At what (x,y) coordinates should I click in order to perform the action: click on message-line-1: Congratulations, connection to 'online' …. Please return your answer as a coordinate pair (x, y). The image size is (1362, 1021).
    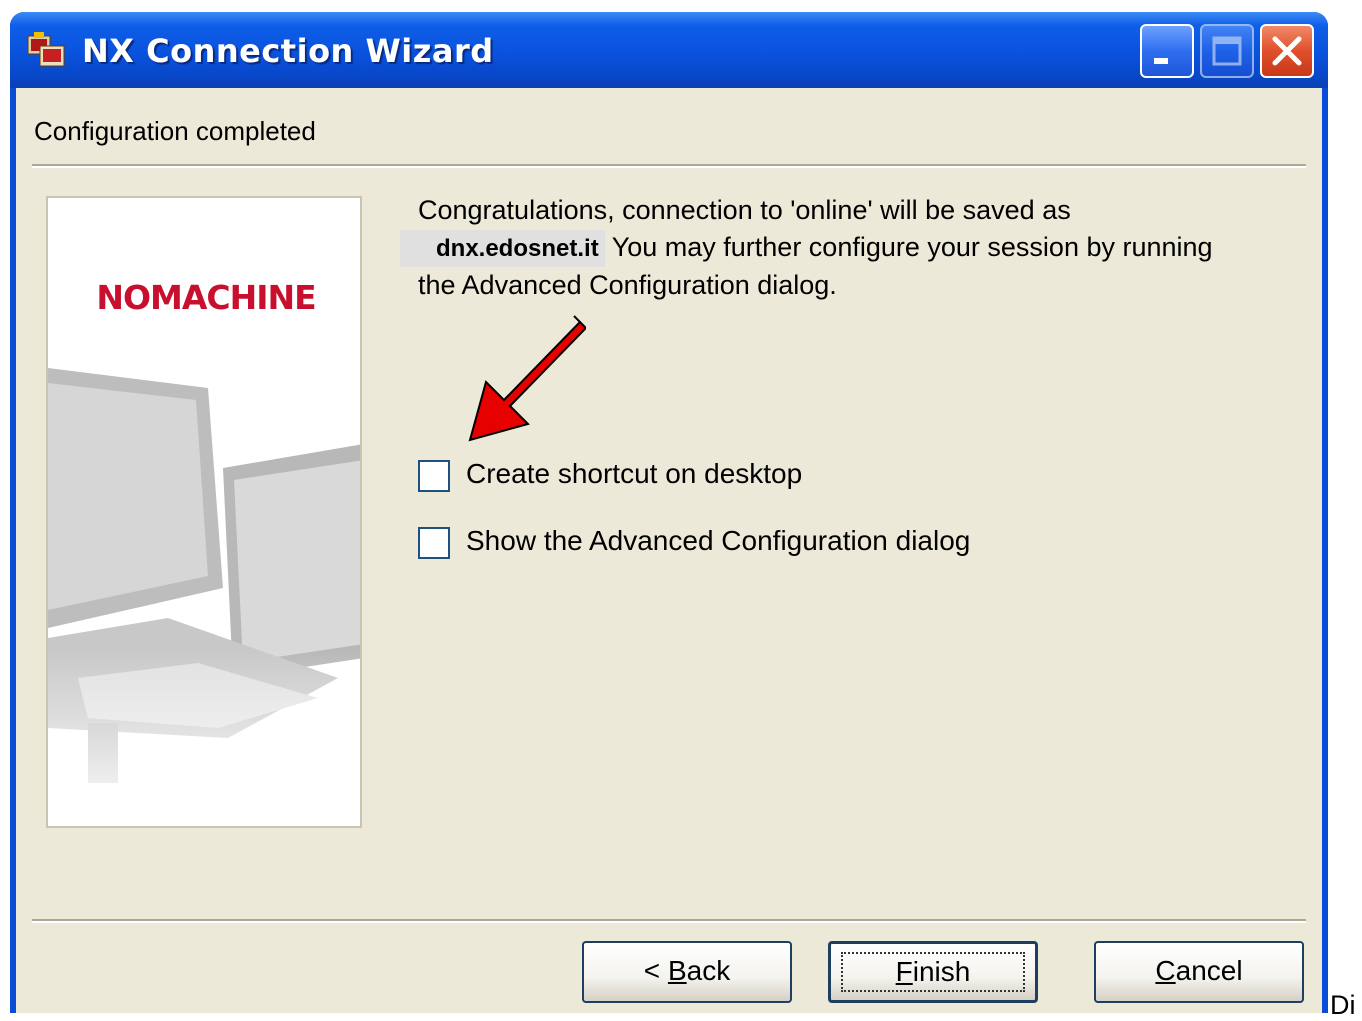
    Looking at the image, I should click on (744, 210).